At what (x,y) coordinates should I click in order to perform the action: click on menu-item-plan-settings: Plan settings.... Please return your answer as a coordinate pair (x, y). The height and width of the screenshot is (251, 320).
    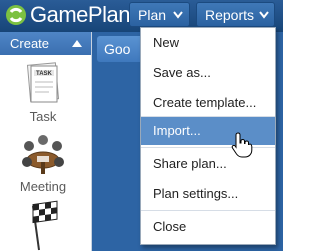
    Looking at the image, I should click on (208, 194).